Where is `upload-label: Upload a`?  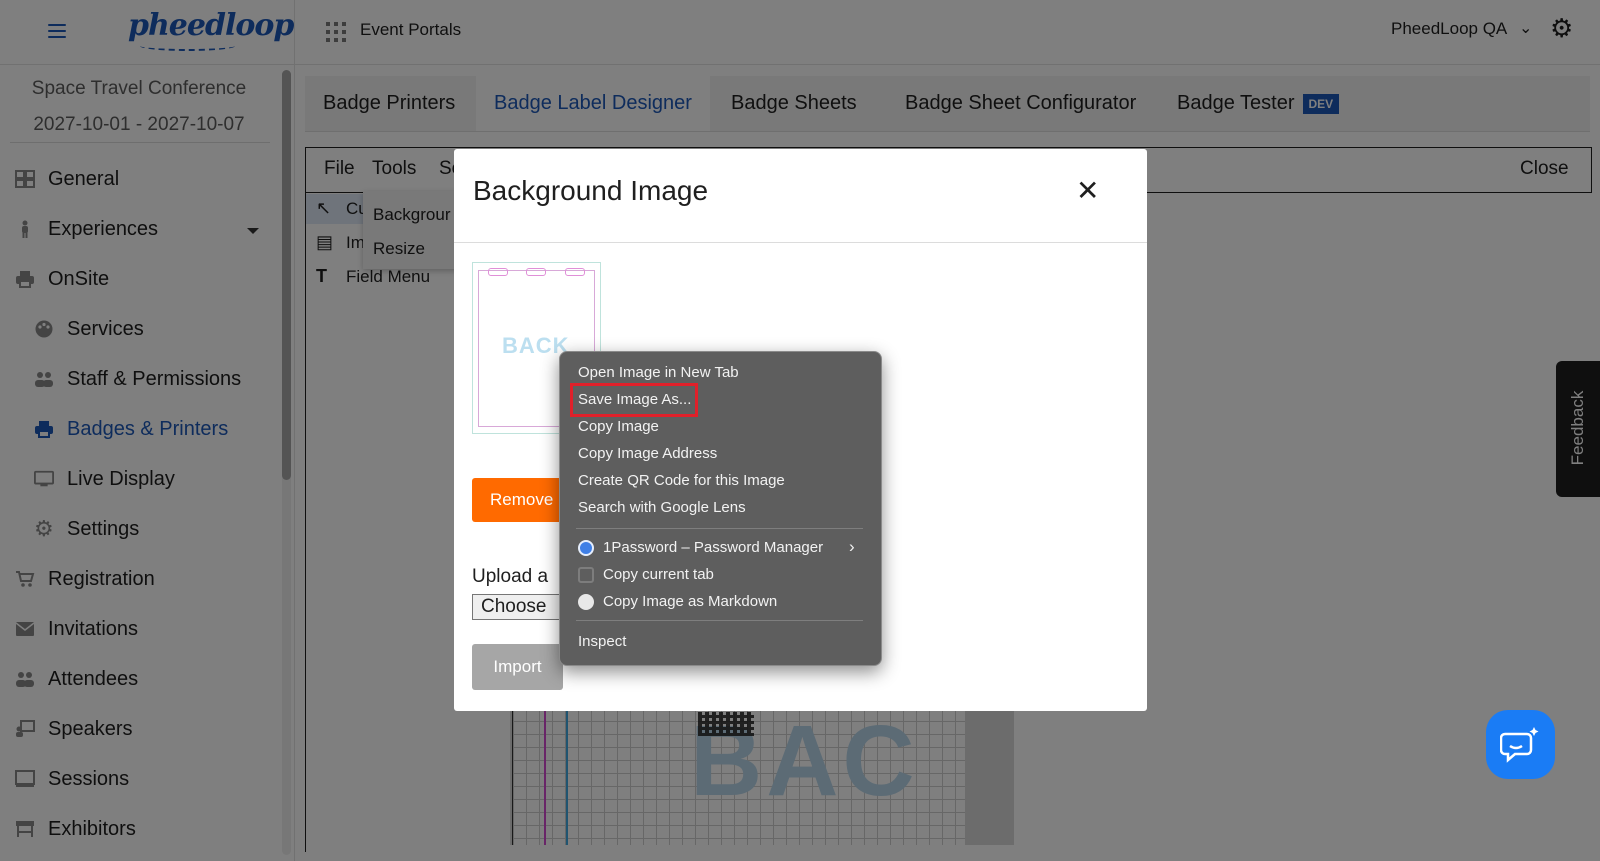 upload-label: Upload a is located at coordinates (510, 576).